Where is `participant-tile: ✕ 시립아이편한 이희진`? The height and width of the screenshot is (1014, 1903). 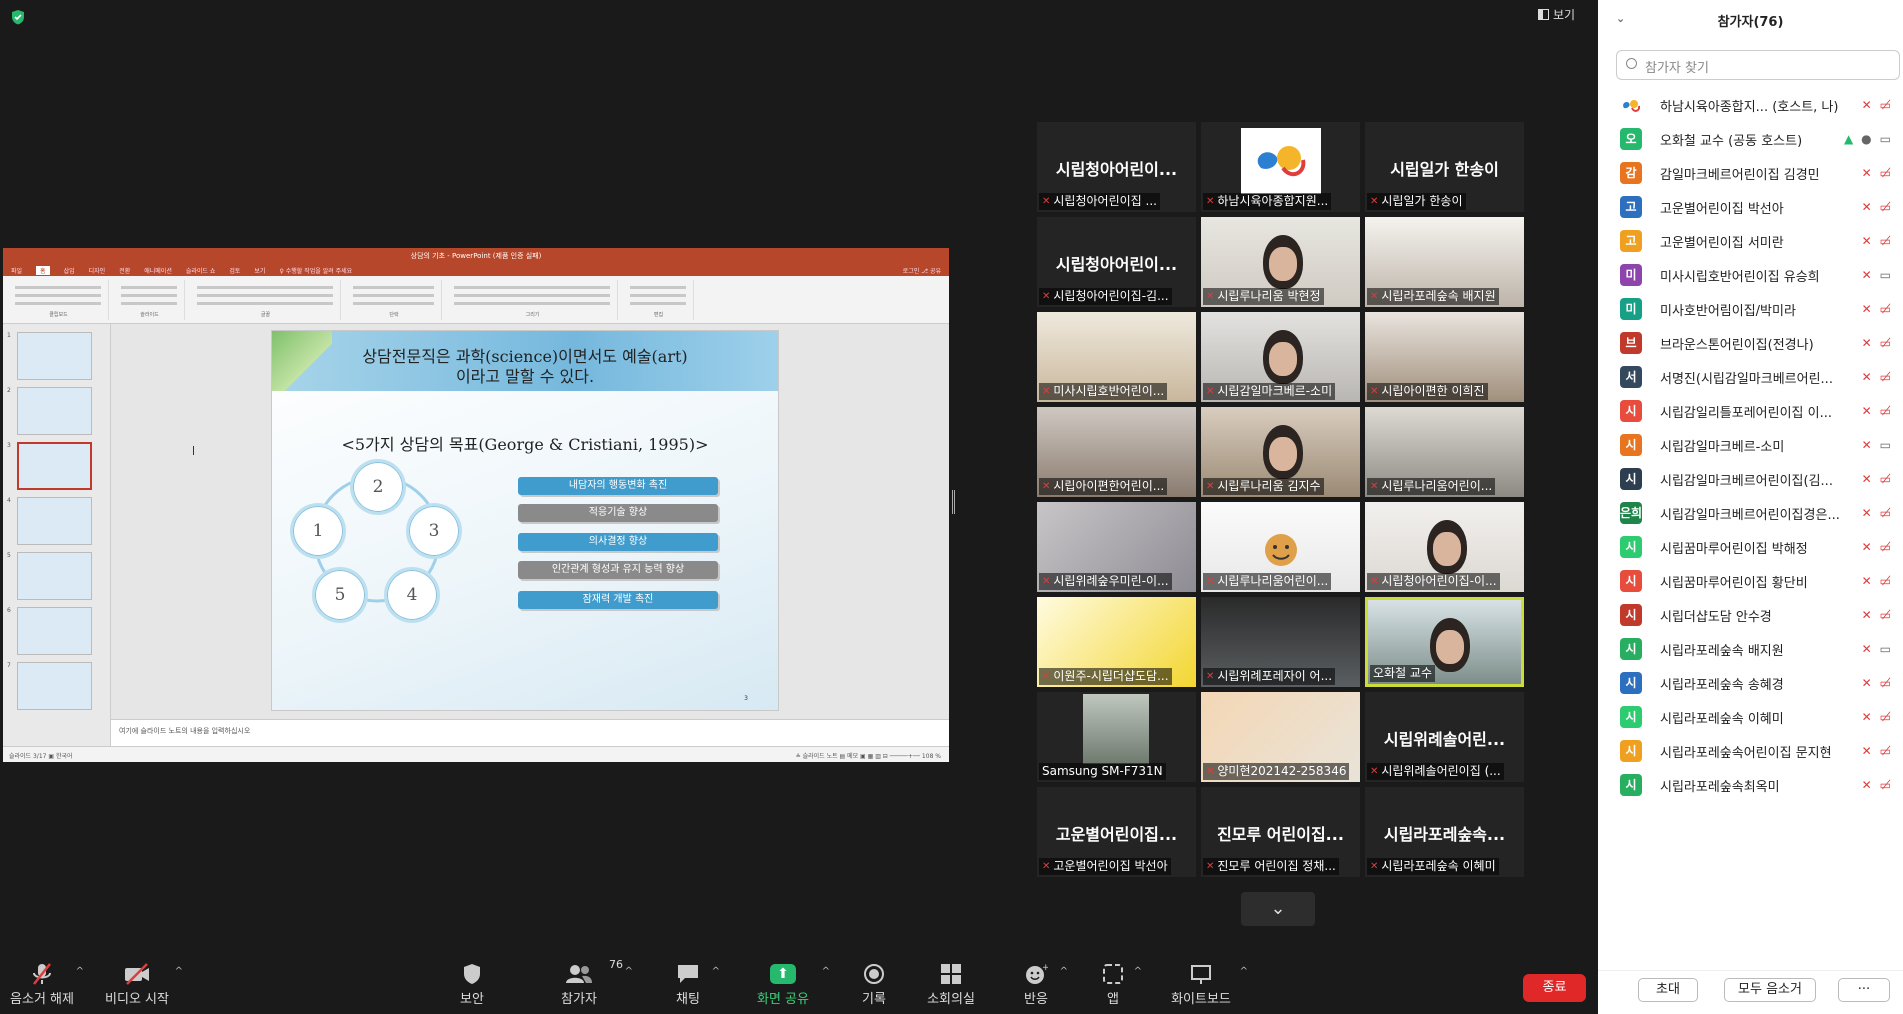
participant-tile: ✕ 시립아이편한 이희진 is located at coordinates (1444, 357).